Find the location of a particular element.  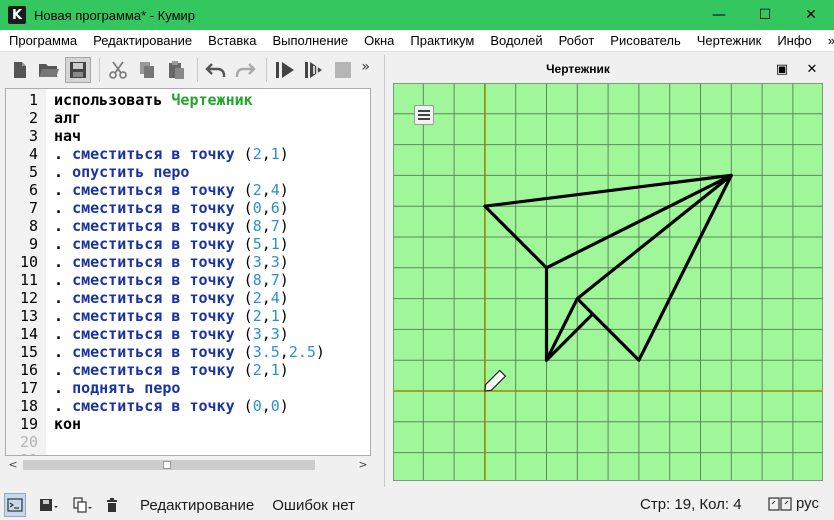

code-line: 2 алг is located at coordinates (188, 118).